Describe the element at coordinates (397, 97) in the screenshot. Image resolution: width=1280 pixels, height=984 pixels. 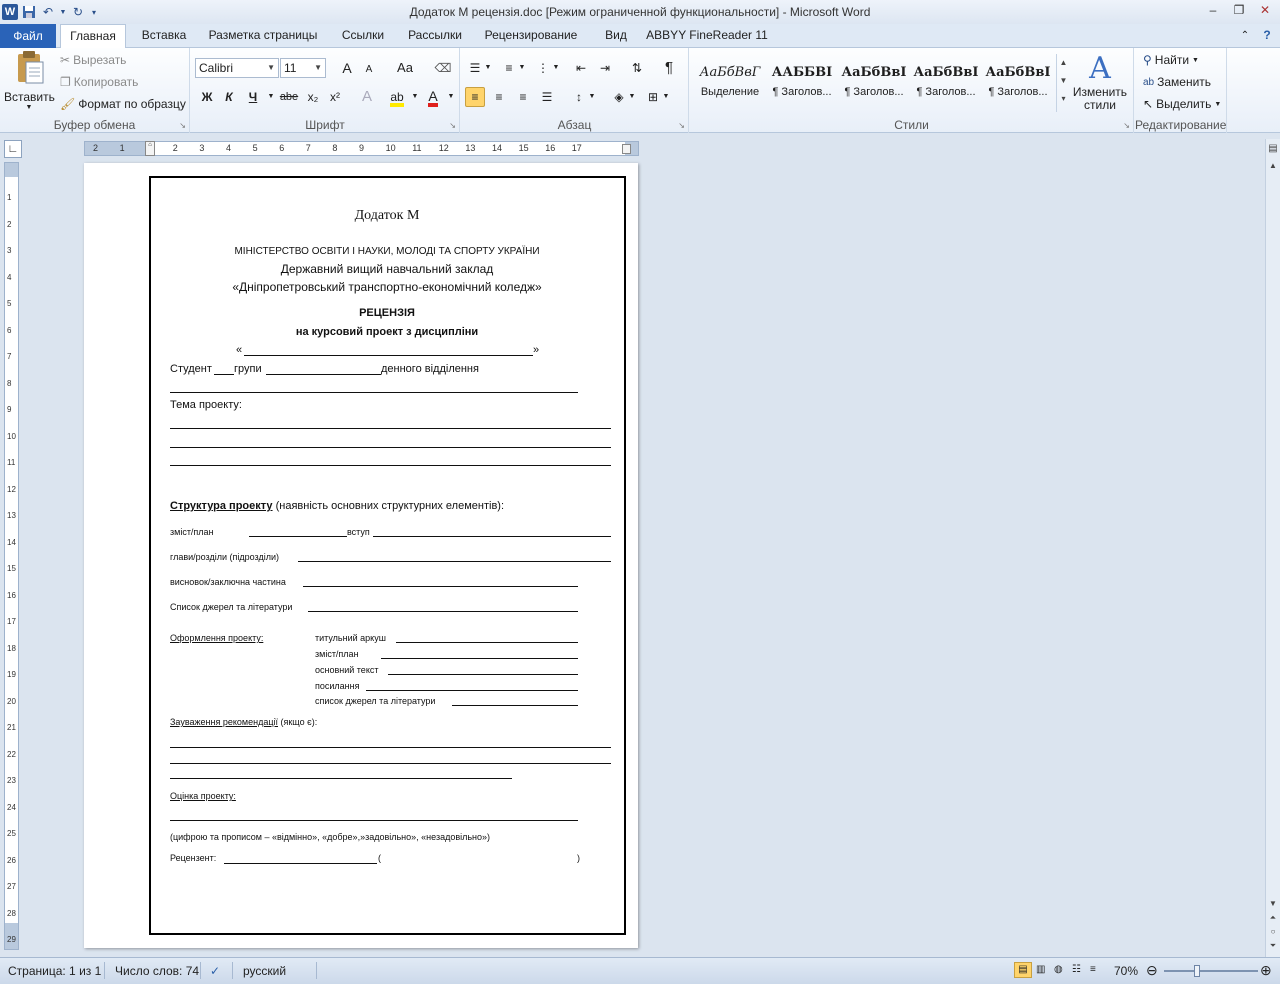
I see `highlight-color-button: ab` at that location.